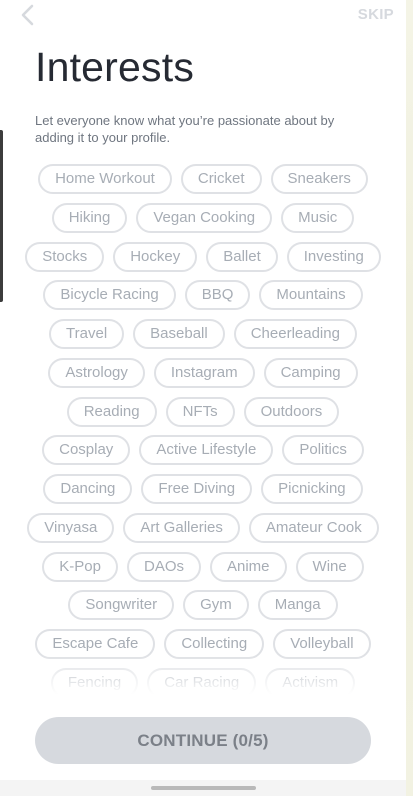 The width and height of the screenshot is (413, 796). I want to click on interest-row: Reading NFTs Outdoors, so click(203, 411).